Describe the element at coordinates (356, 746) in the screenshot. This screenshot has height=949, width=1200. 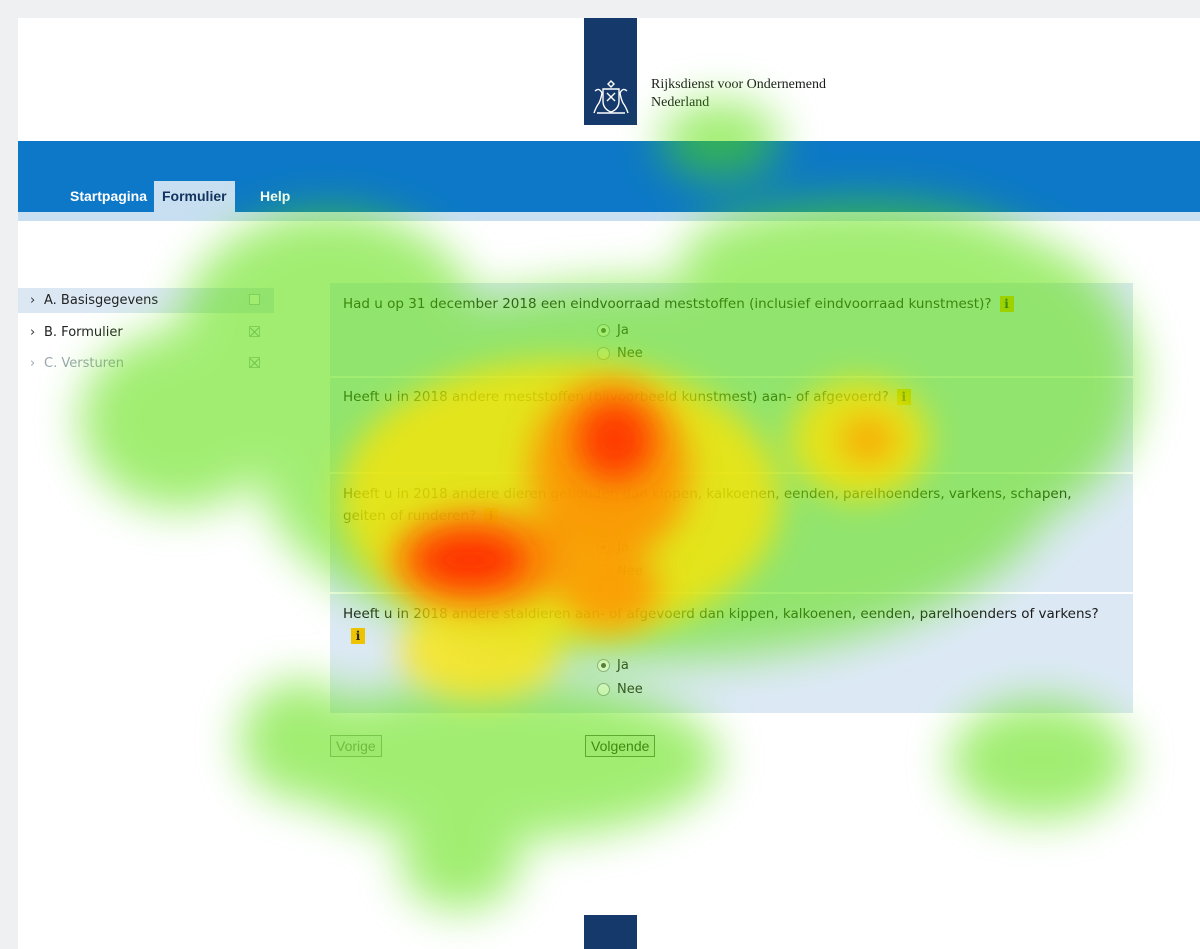
I see `previous-button: Vorige` at that location.